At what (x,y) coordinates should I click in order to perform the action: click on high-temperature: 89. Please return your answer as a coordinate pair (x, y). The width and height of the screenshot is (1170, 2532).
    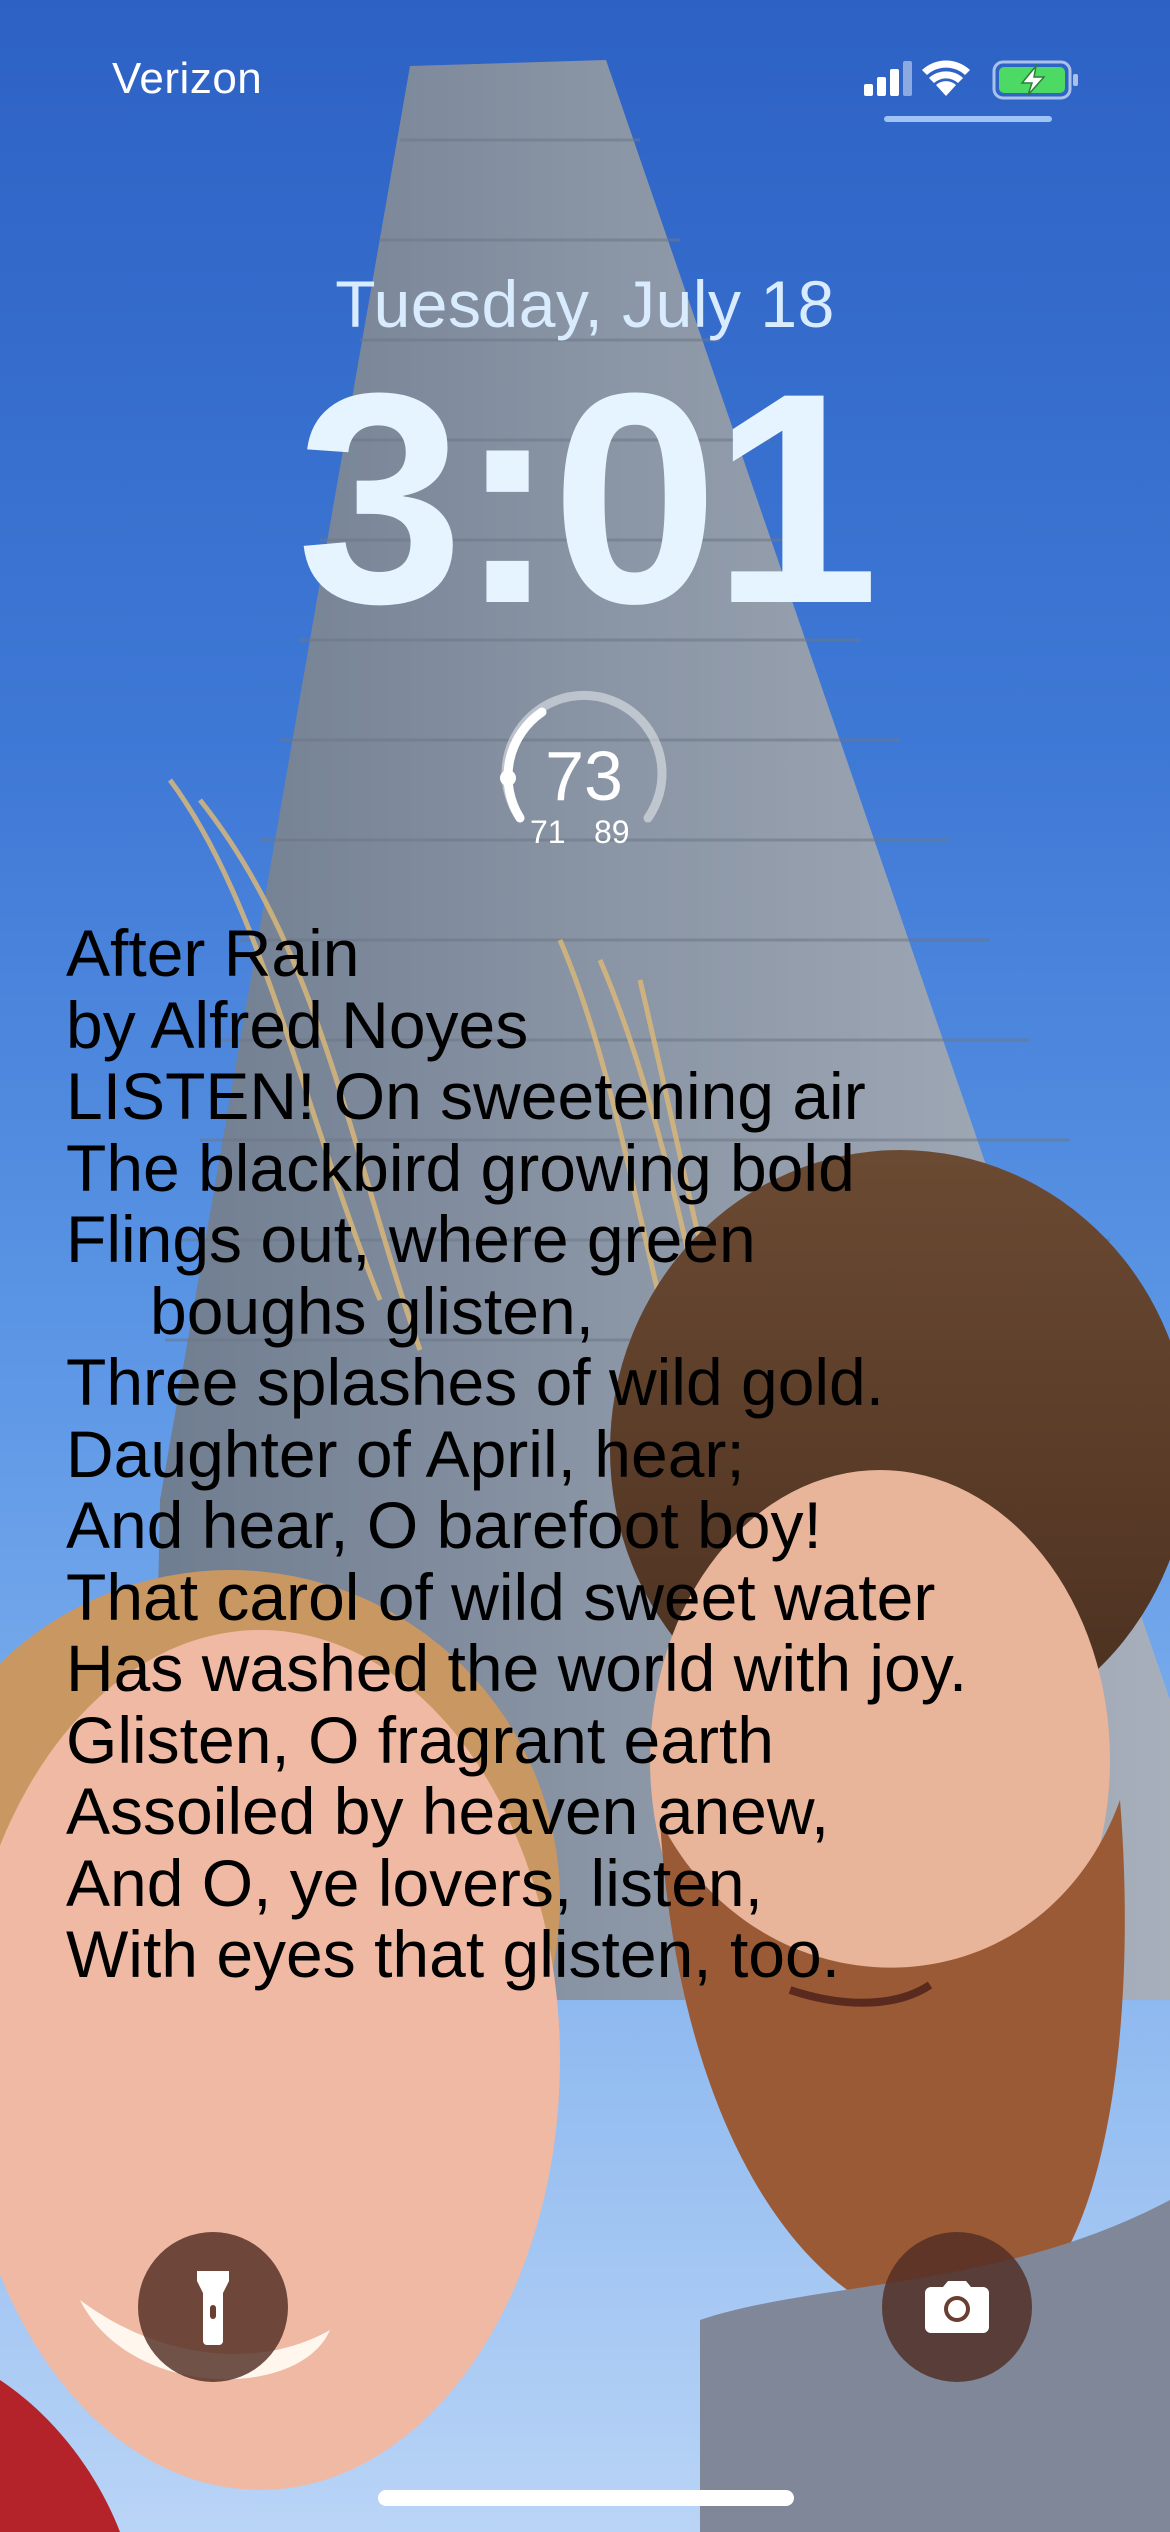
    Looking at the image, I should click on (612, 832).